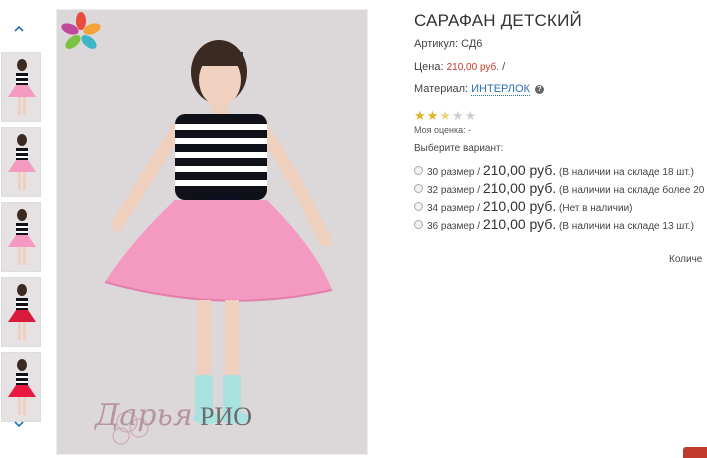  What do you see at coordinates (473, 67) in the screenshot?
I see `price-value: 210,00 руб.` at bounding box center [473, 67].